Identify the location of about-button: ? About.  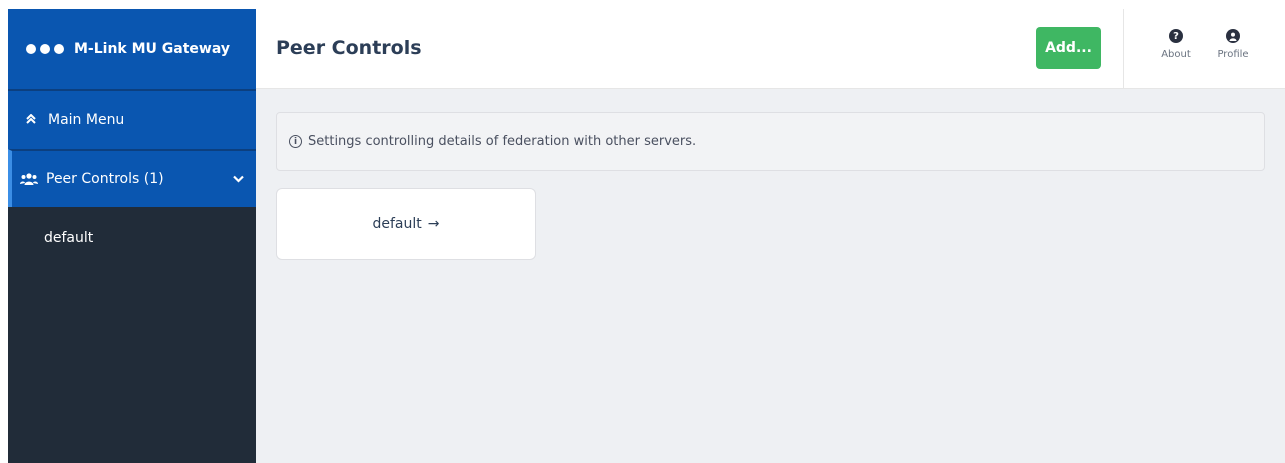
(1176, 44).